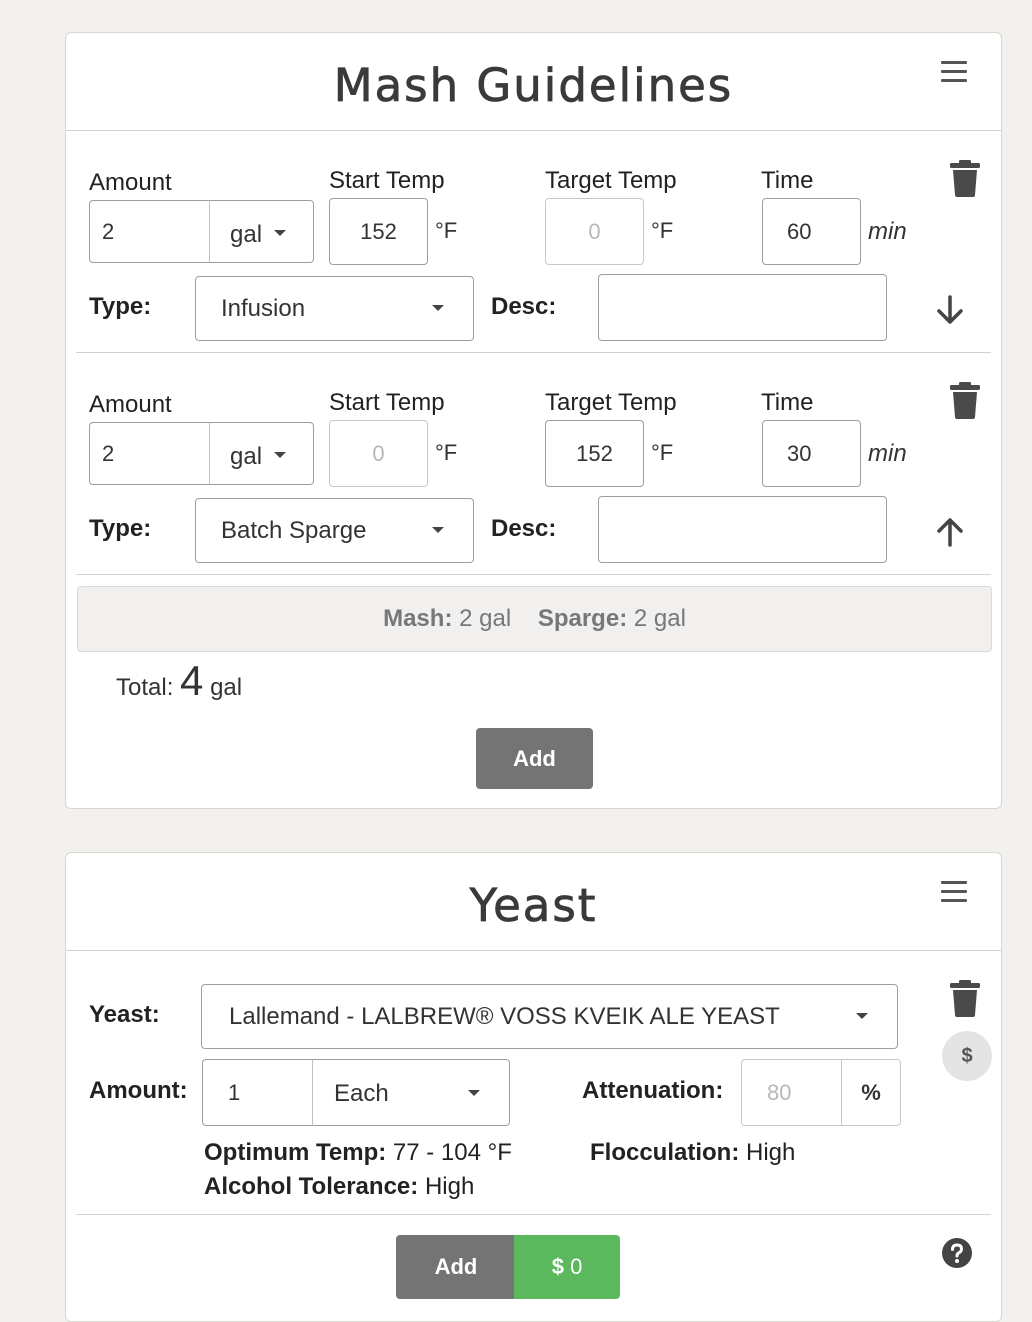 This screenshot has width=1032, height=1322. What do you see at coordinates (662, 230) in the screenshot?
I see `step1-target-temp-unit: °F` at bounding box center [662, 230].